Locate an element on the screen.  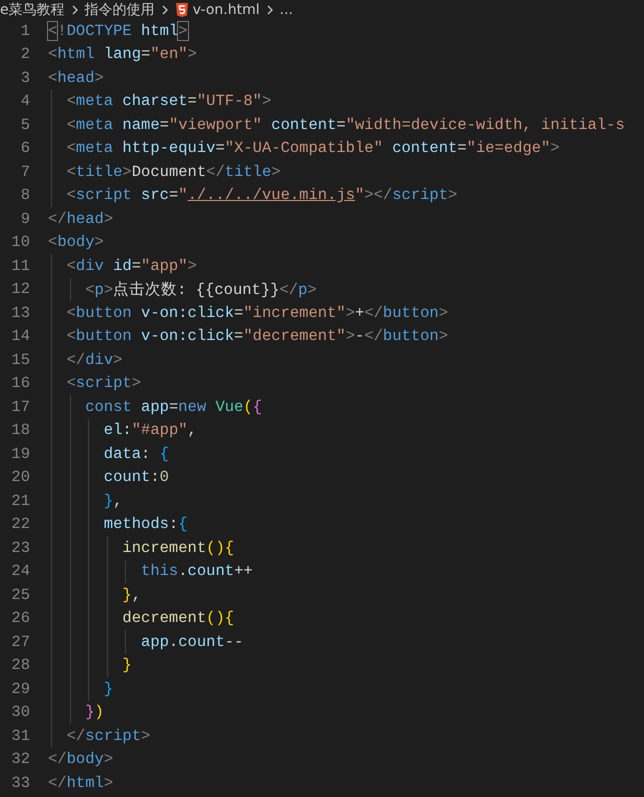
line-number: 7 is located at coordinates (25, 171).